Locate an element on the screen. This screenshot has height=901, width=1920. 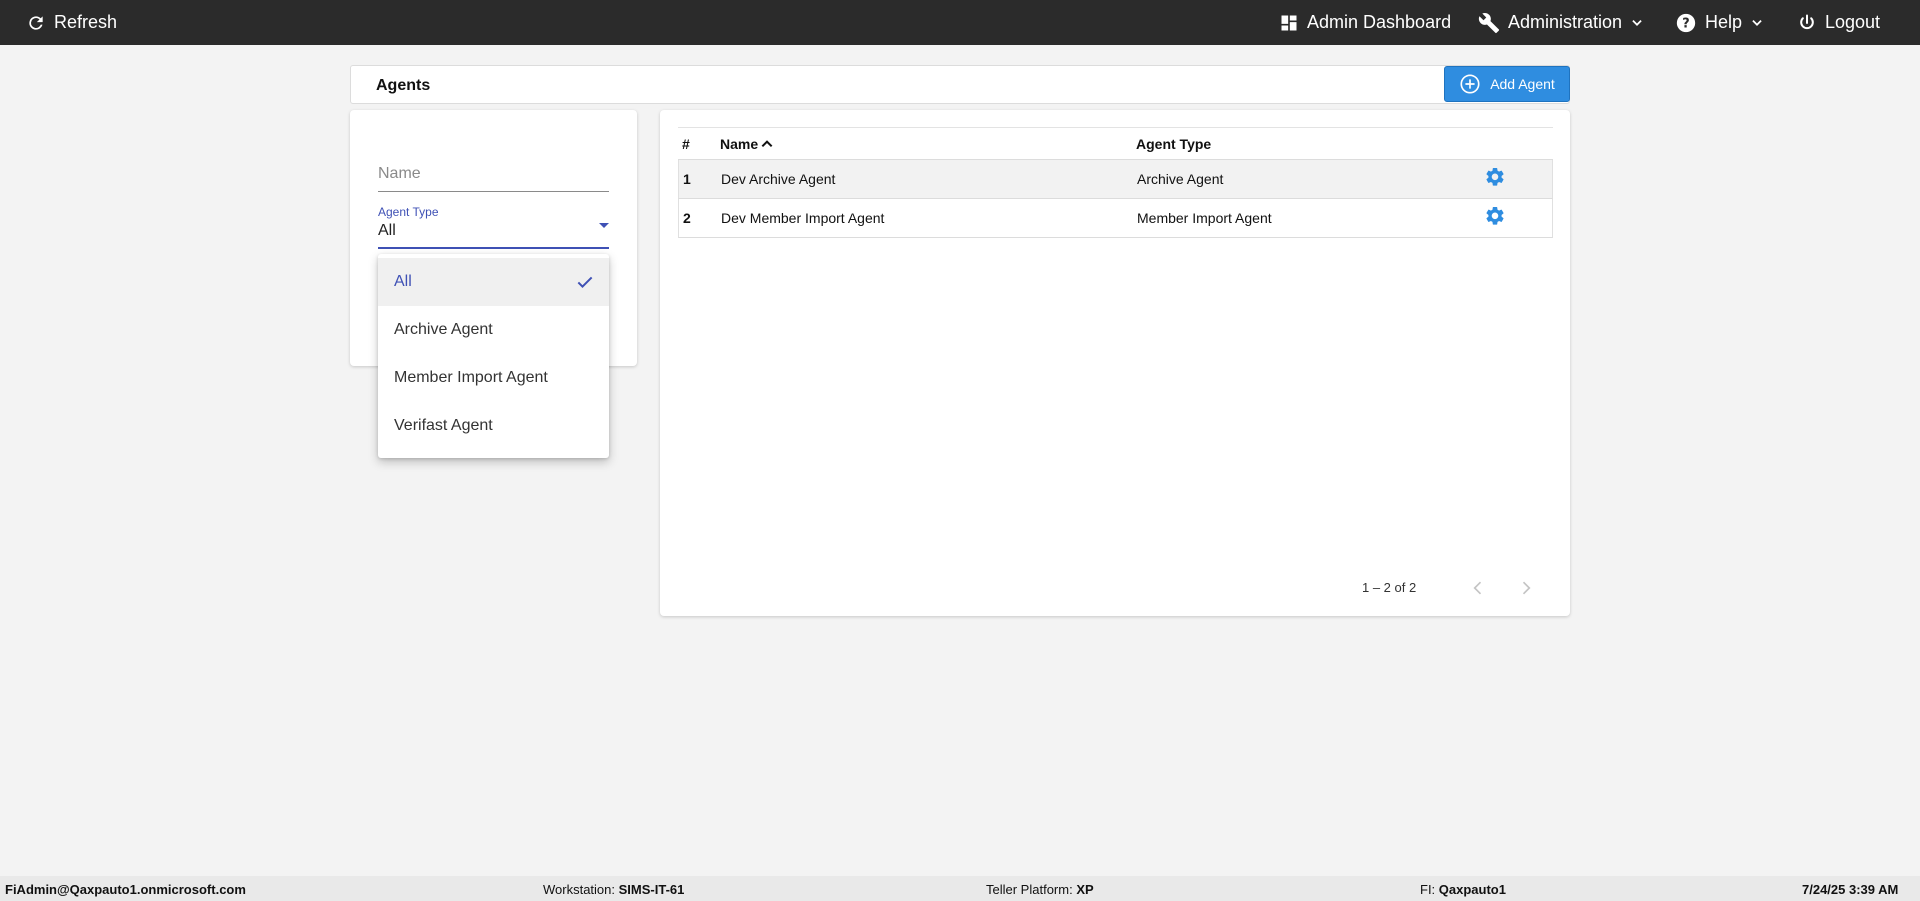
row-name: Dev Member Import Agent is located at coordinates (803, 218).